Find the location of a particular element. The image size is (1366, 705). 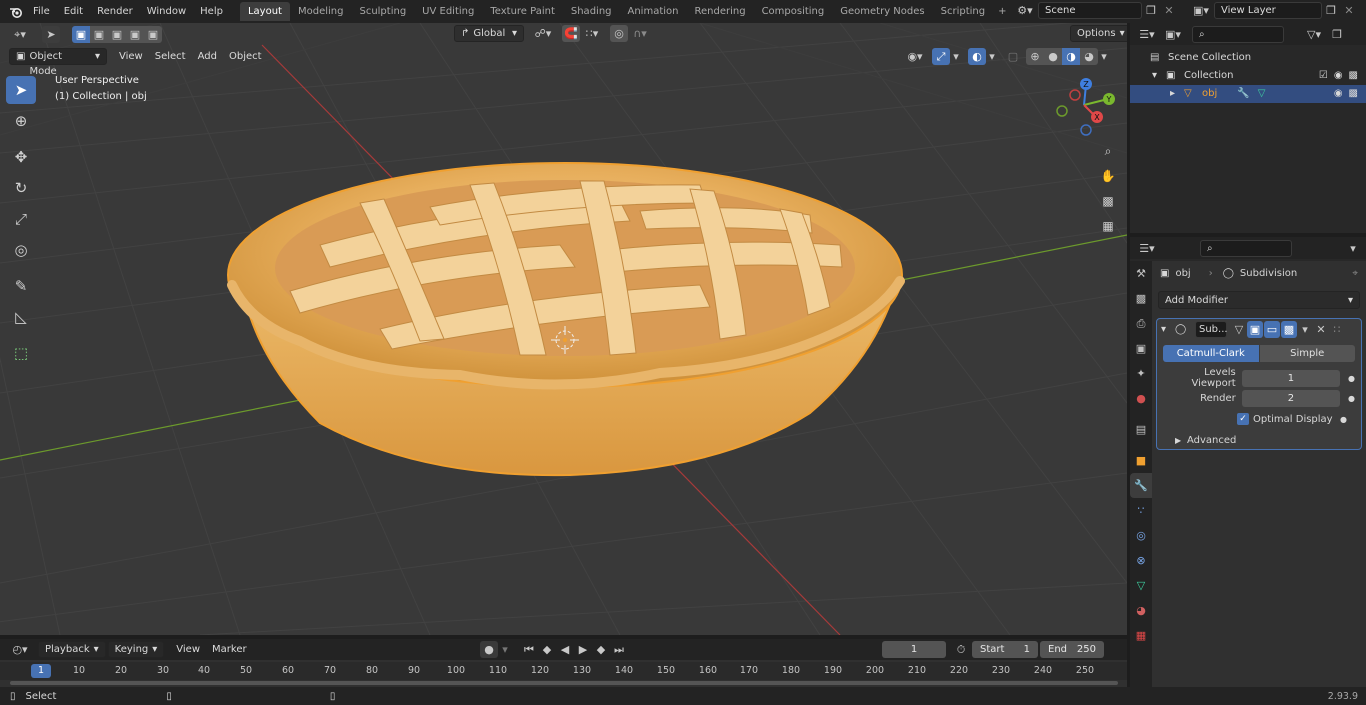

tab-collection: ▤ is located at coordinates (1141, 429).